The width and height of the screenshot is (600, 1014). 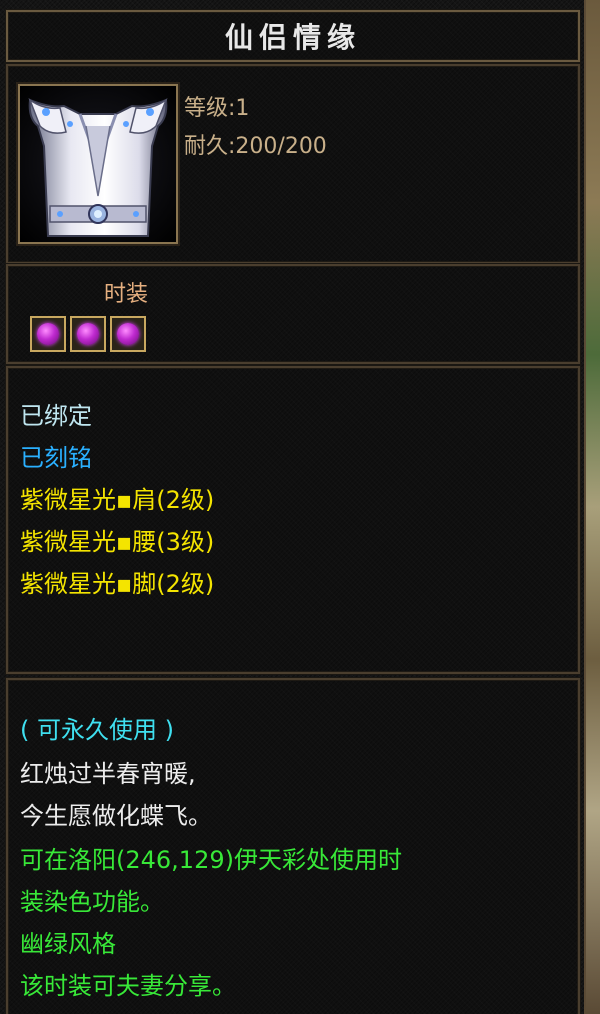 I want to click on attribute-waist: 紫微星光▪腰(3级), so click(x=117, y=542).